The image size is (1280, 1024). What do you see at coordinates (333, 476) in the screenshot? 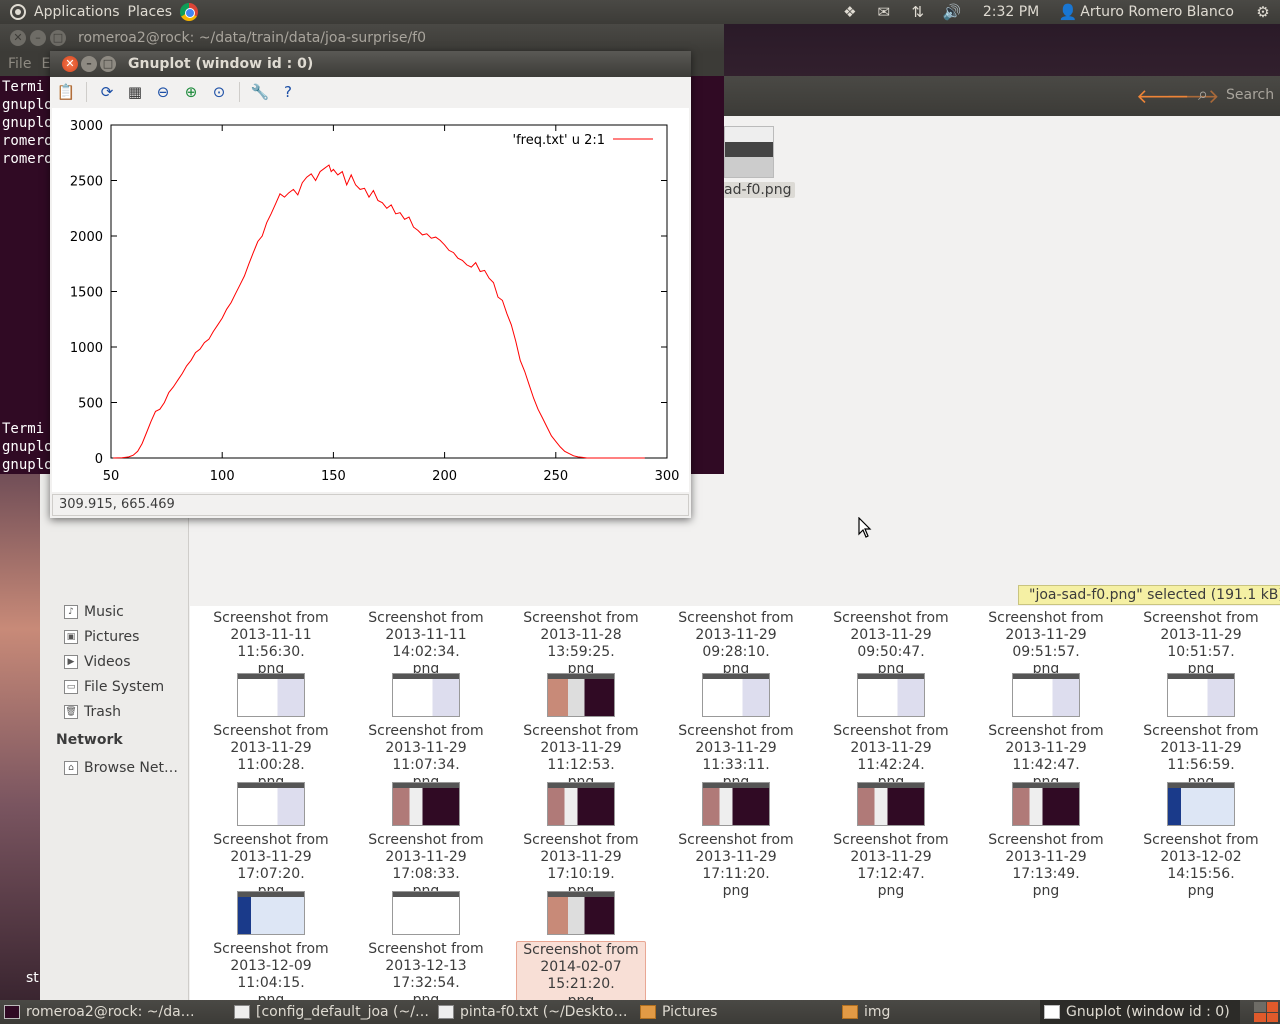
I see `x-tick-label: 150` at bounding box center [333, 476].